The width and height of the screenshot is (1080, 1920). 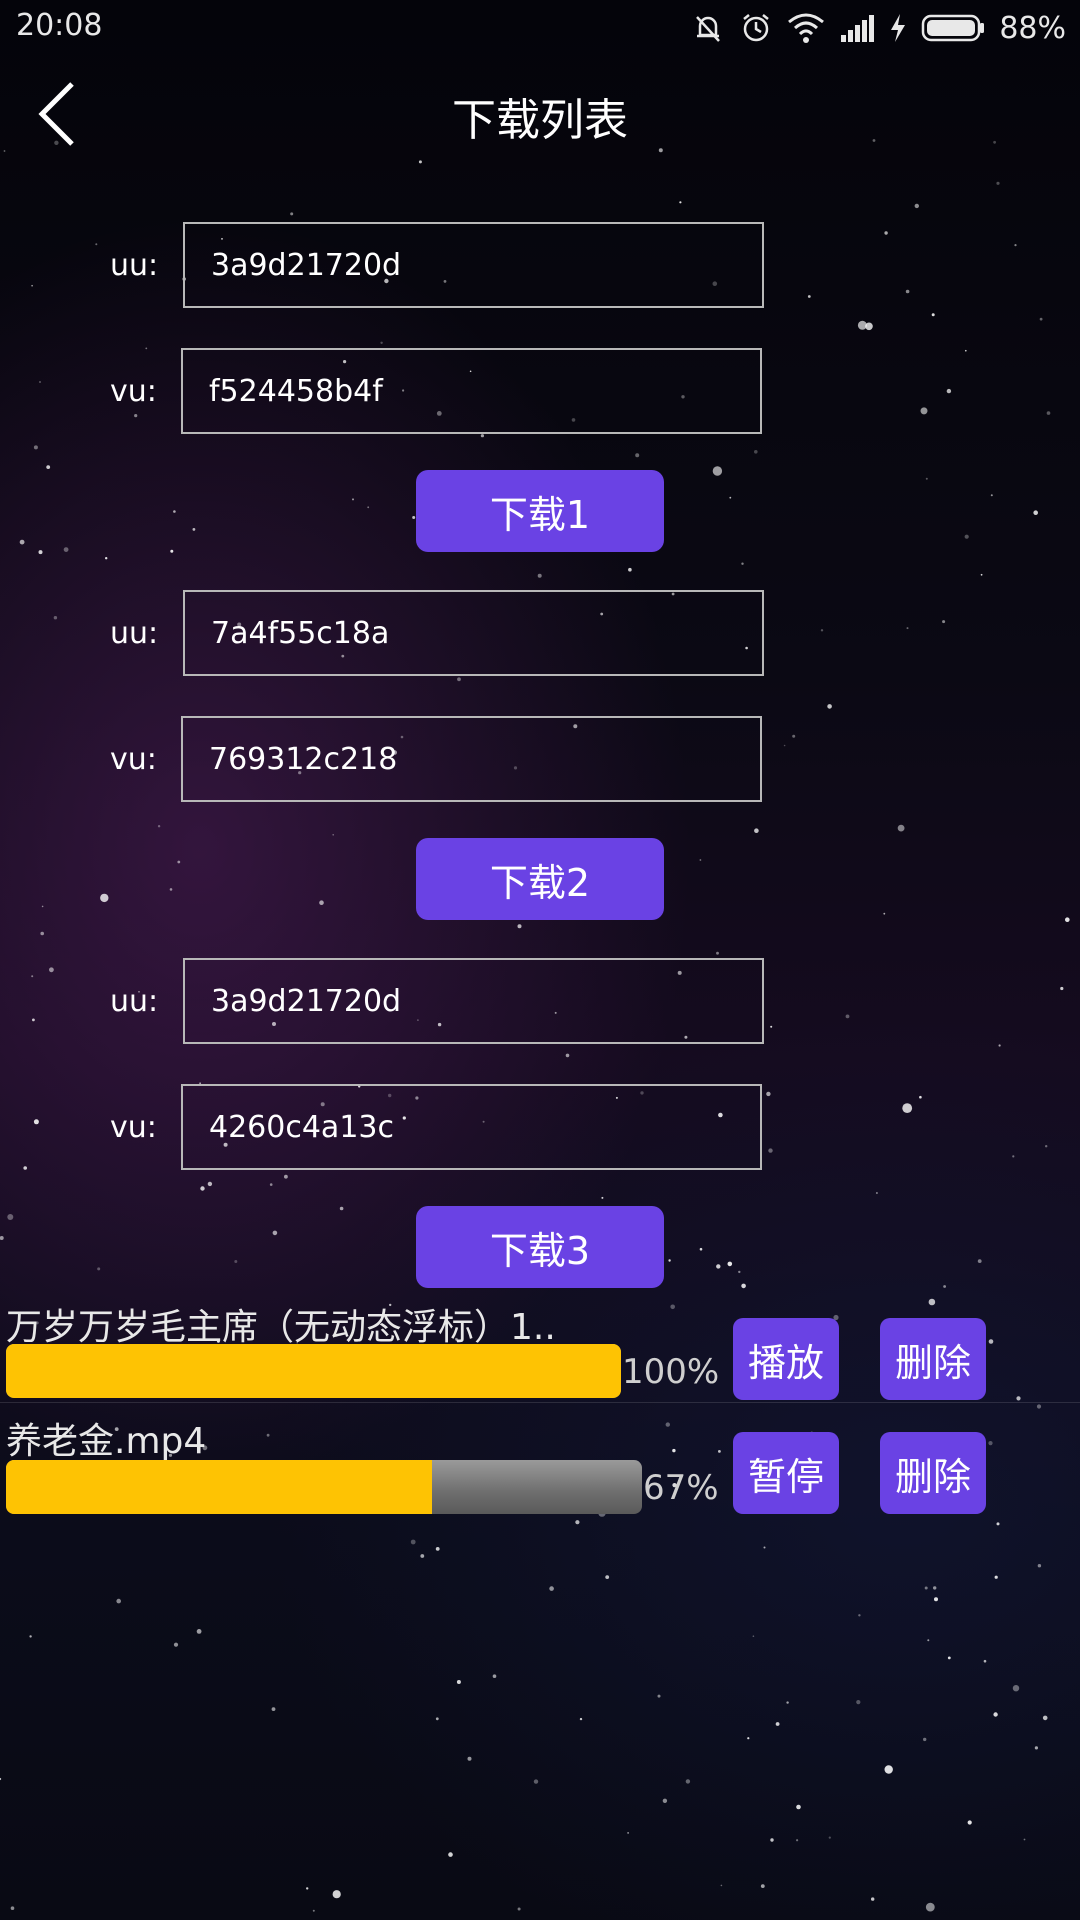 What do you see at coordinates (540, 511) in the screenshot?
I see `download-1-button: 下载1` at bounding box center [540, 511].